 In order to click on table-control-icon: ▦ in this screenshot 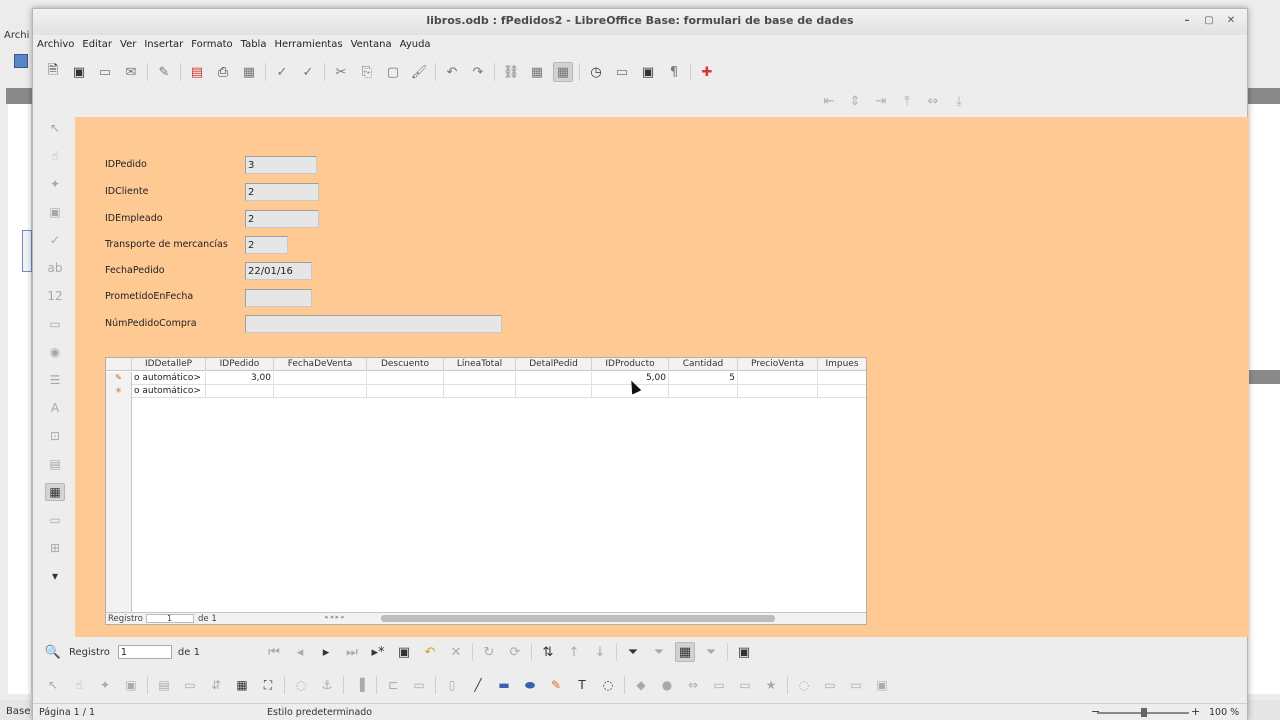, I will do `click(55, 492)`.